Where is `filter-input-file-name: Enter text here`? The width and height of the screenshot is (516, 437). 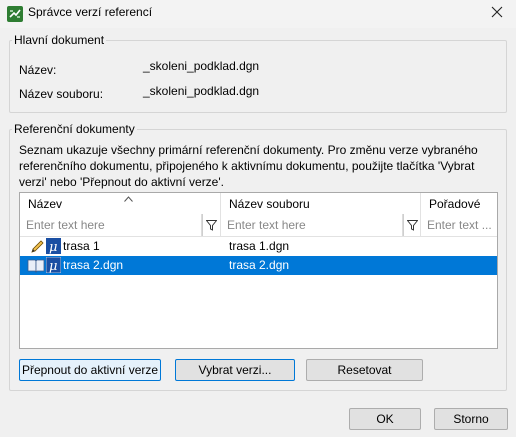 filter-input-file-name: Enter text here is located at coordinates (312, 225).